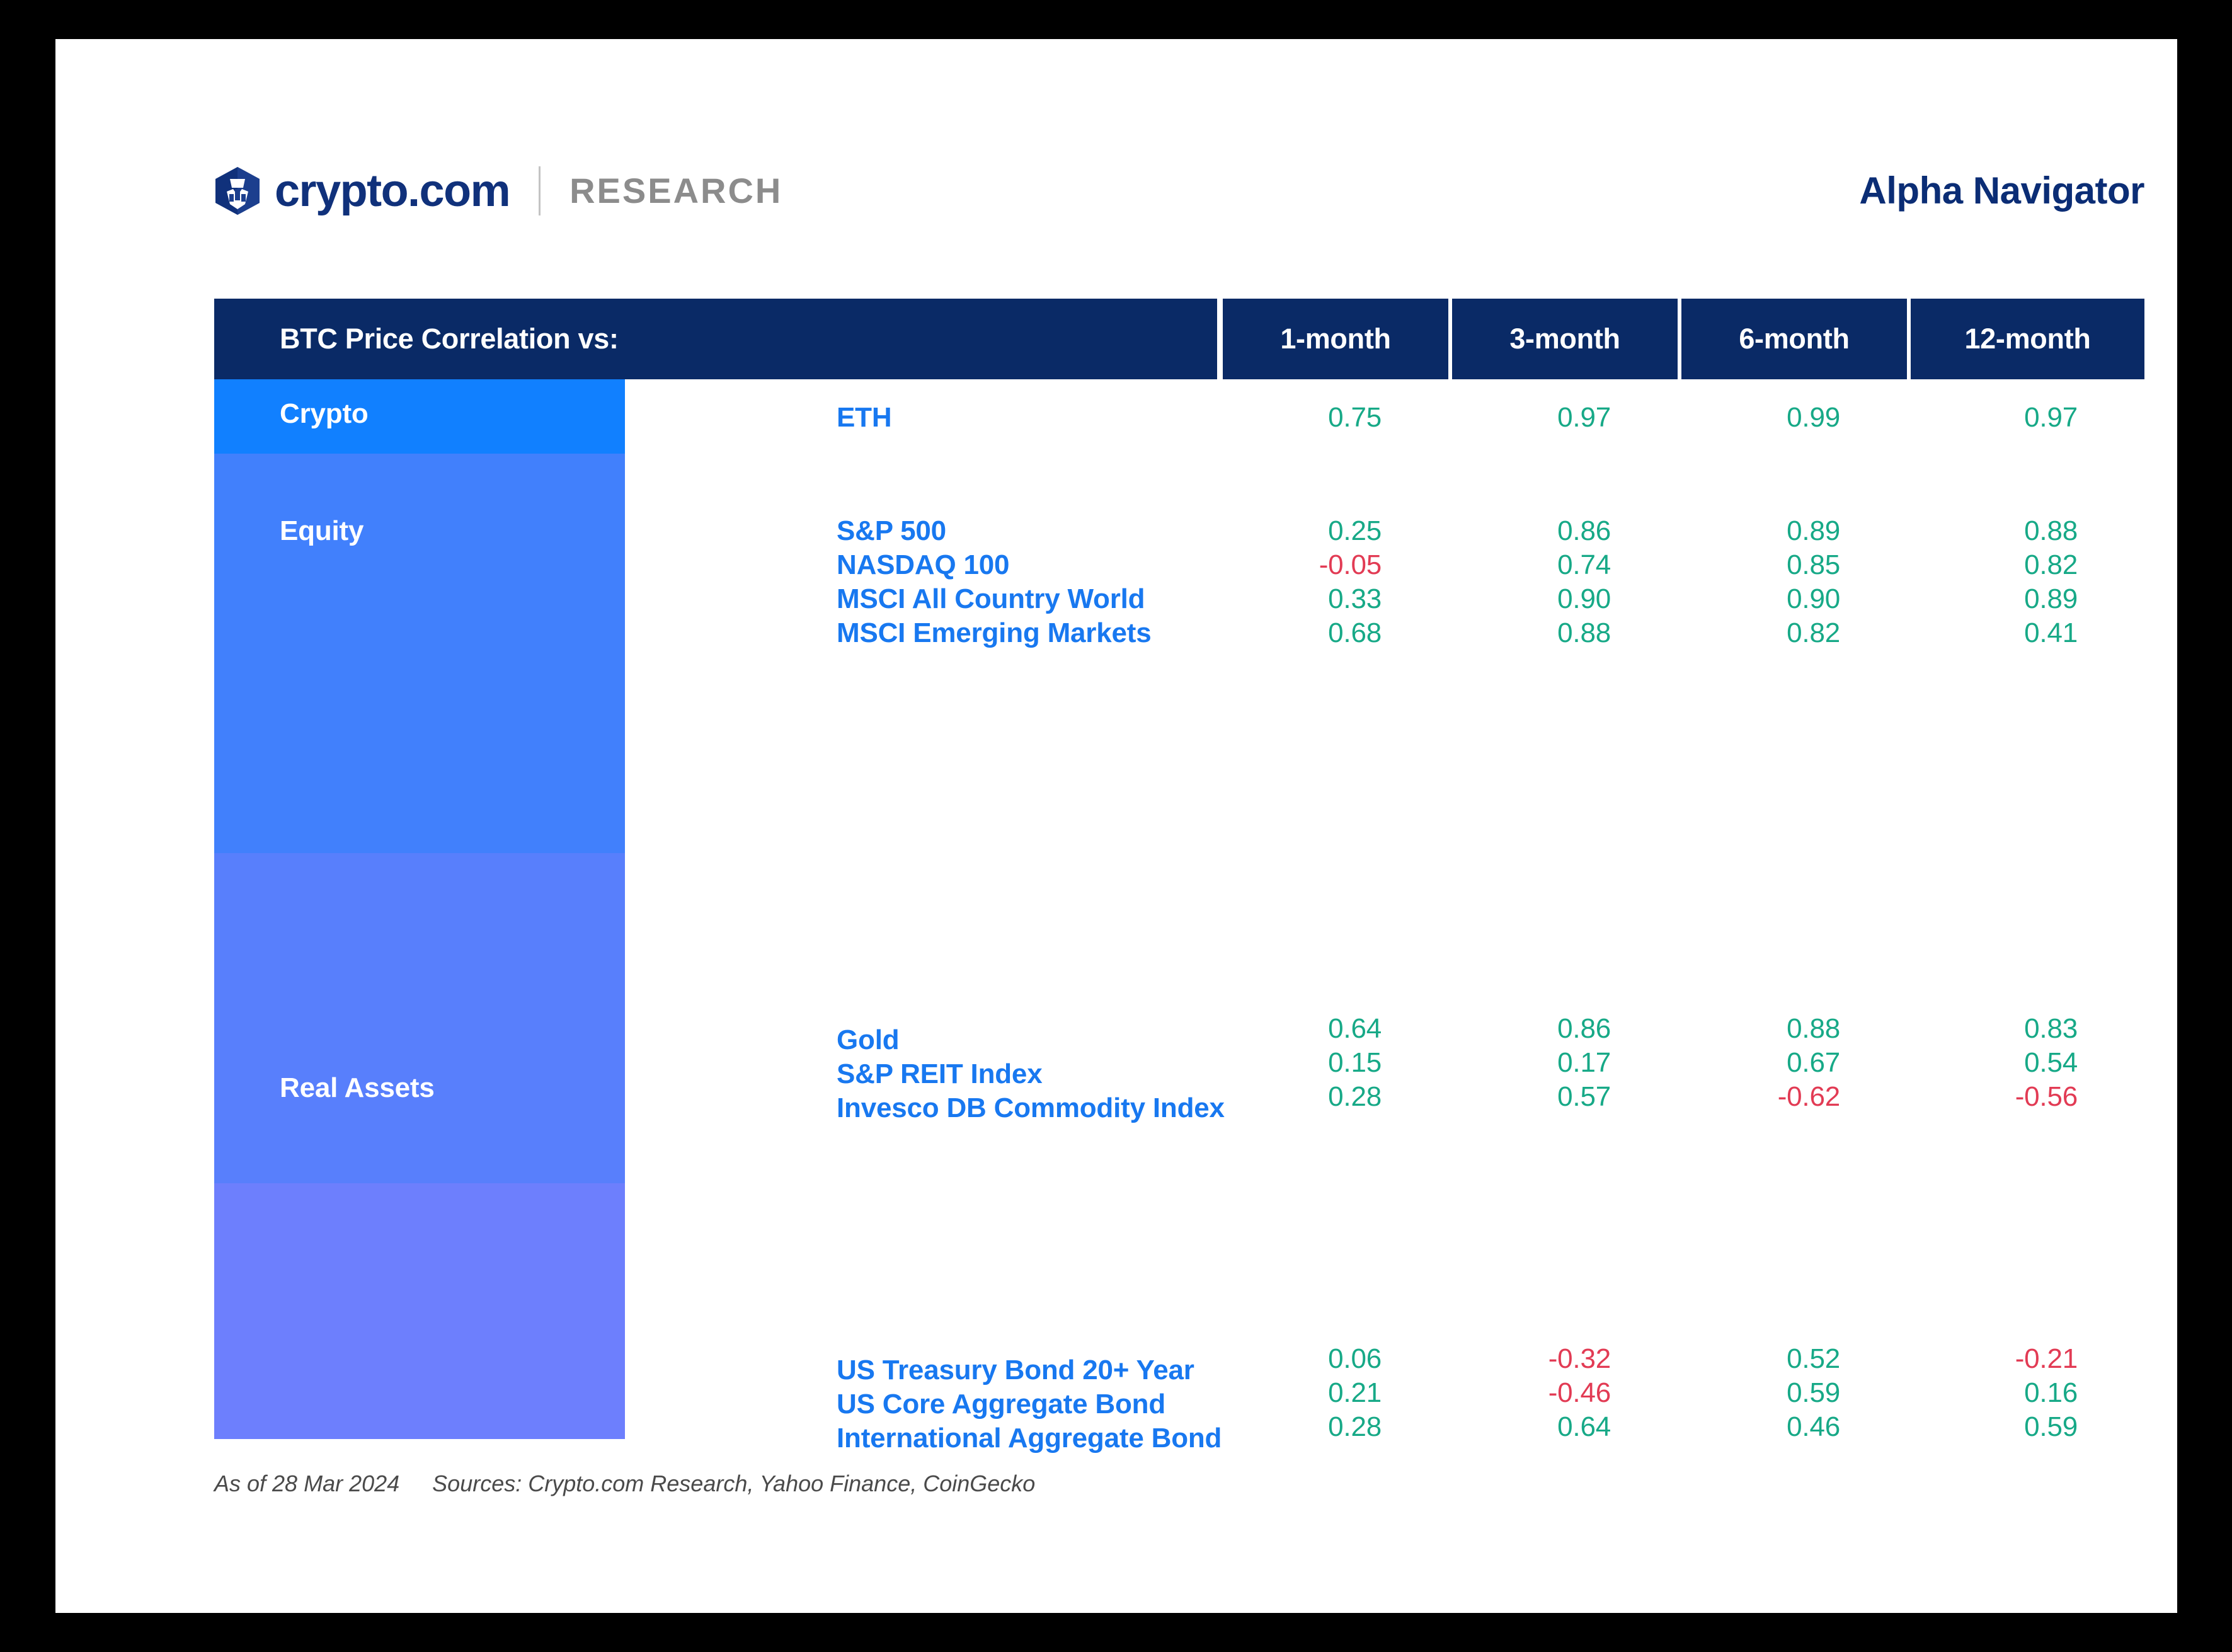  Describe the element at coordinates (419, 1373) in the screenshot. I see `category-band: Fixed Income` at that location.